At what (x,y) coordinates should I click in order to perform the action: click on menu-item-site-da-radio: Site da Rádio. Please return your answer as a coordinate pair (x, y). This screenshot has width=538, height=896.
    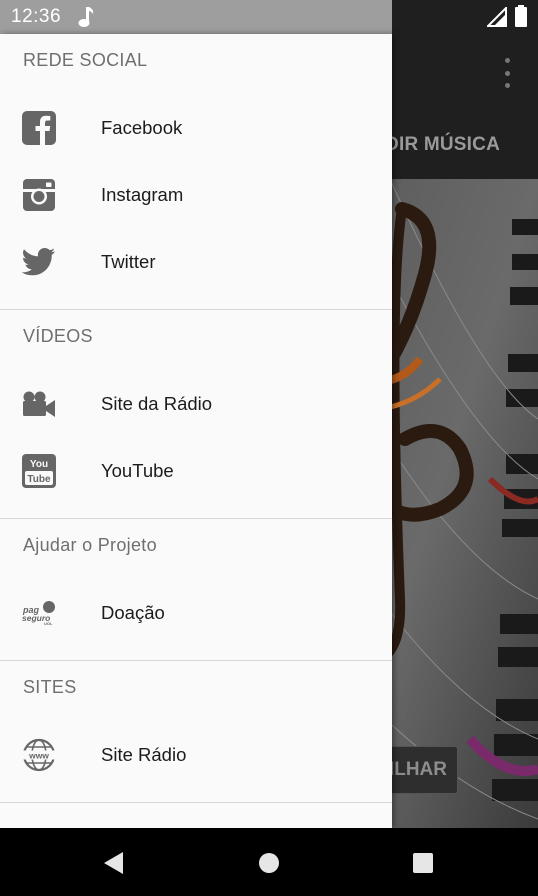
    Looking at the image, I should click on (196, 403).